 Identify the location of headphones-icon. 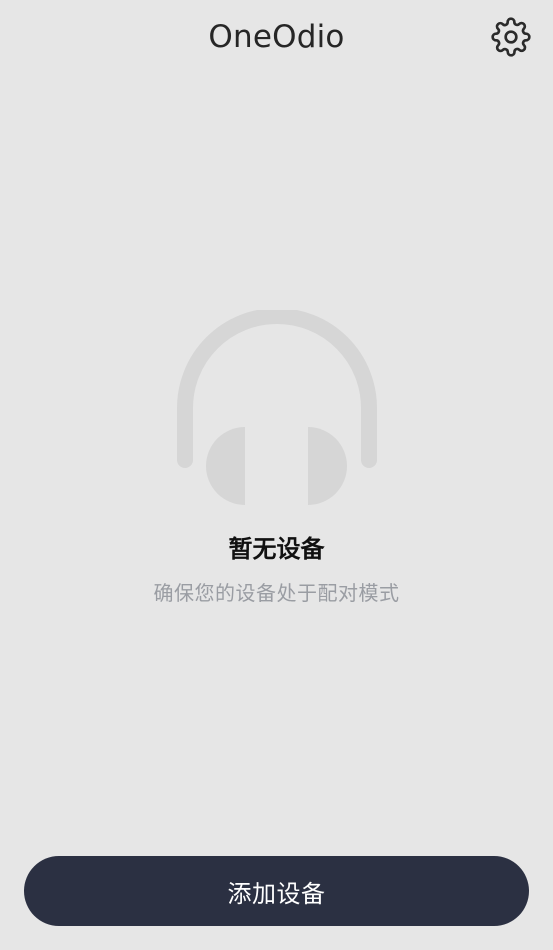
(276, 407).